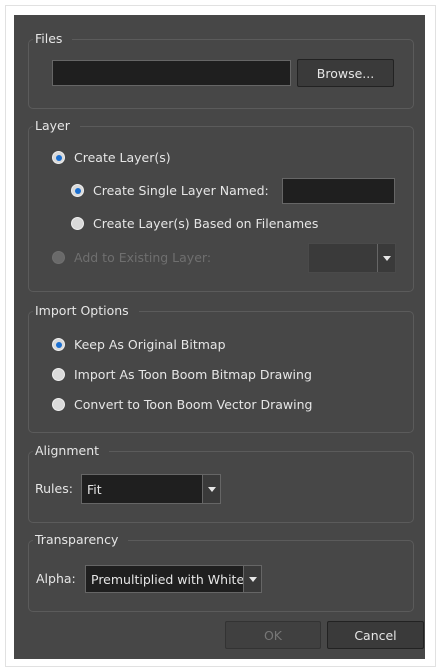  I want to click on convert-vector-drawing-option: Convert to Toon Boom Vector Drawing, so click(182, 404).